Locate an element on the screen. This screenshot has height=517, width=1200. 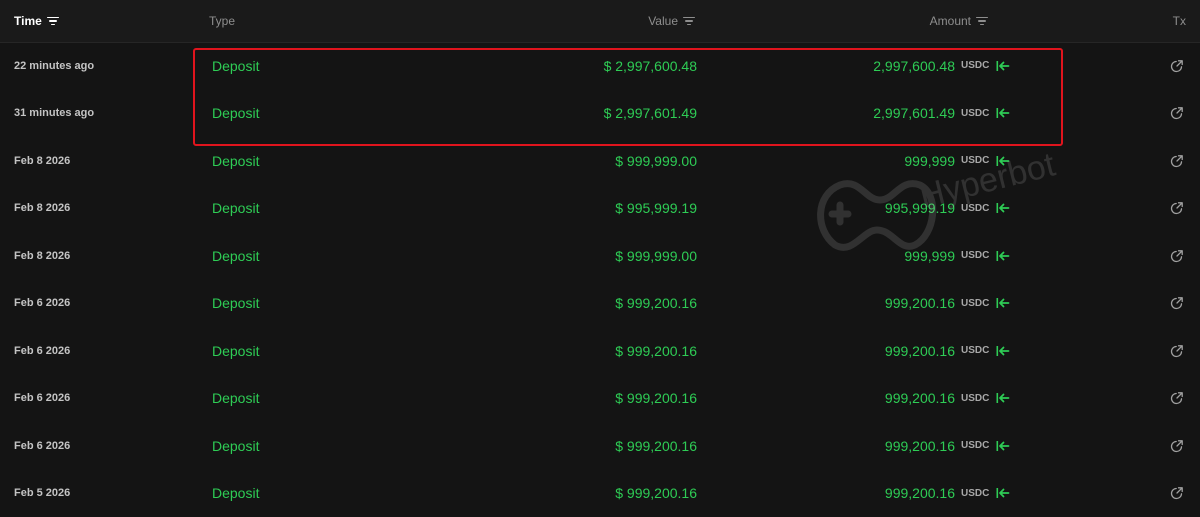
column-header-type: Type is located at coordinates (222, 21).